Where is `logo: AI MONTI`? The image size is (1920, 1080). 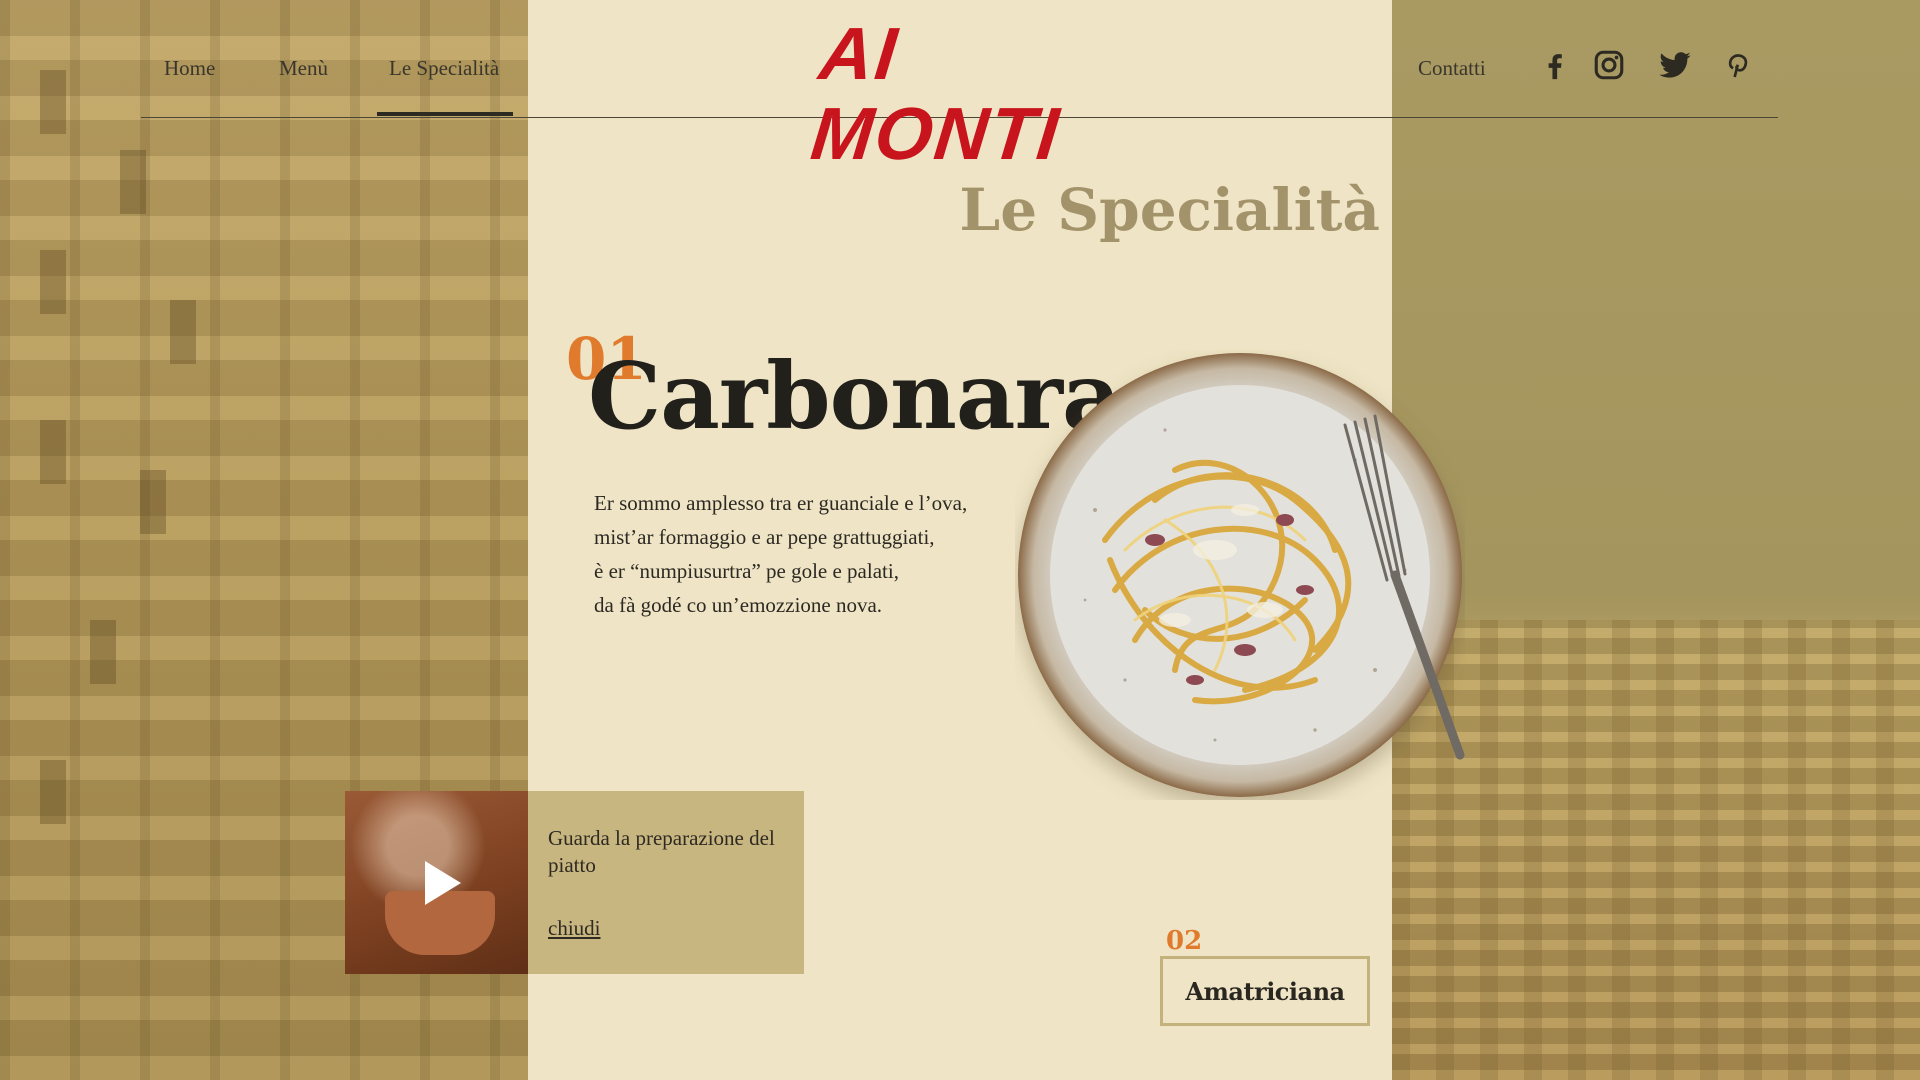
logo: AI MONTI is located at coordinates (965, 93).